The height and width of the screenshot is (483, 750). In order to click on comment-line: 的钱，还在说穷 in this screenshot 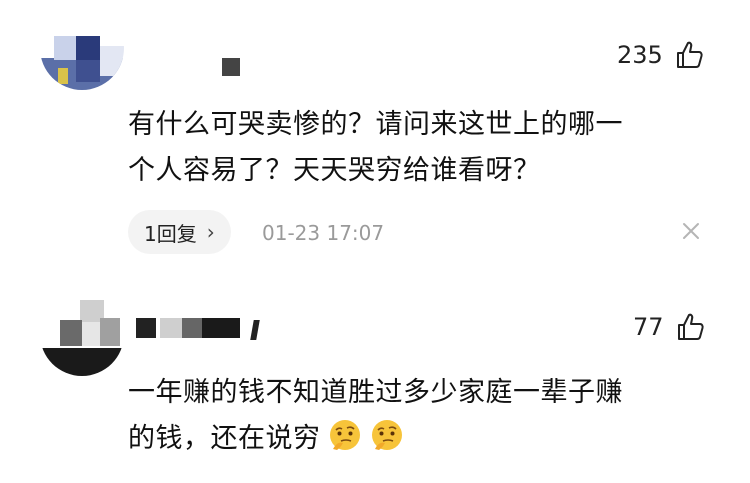, I will do `click(375, 439)`.